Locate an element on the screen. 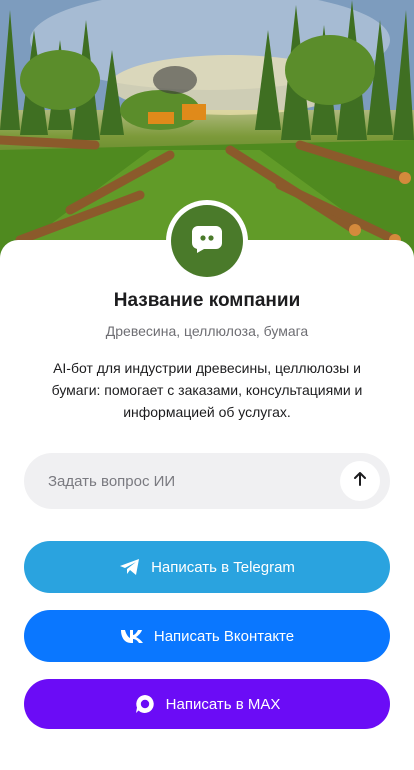 The height and width of the screenshot is (770, 414). vk-icon is located at coordinates (132, 636).